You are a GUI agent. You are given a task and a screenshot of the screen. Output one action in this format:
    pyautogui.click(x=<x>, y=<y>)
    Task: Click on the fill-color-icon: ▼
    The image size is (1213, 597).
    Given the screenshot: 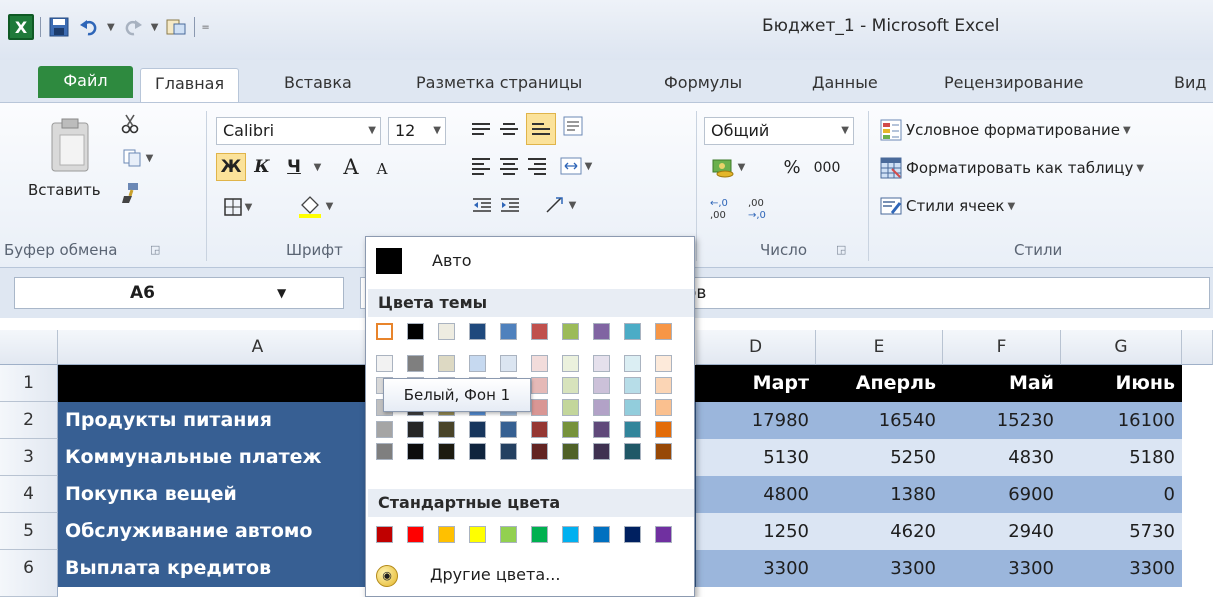 What is the action you would take?
    pyautogui.click(x=315, y=206)
    